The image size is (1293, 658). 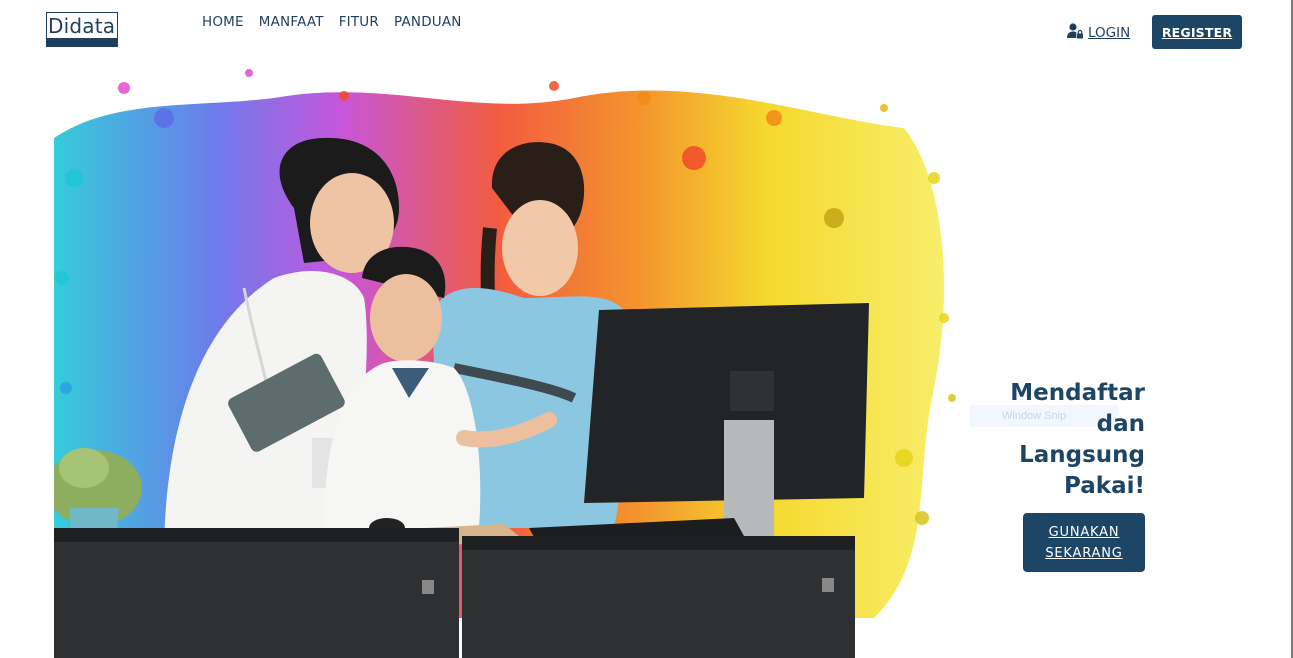 What do you see at coordinates (1075, 33) in the screenshot?
I see `user-lock-icon` at bounding box center [1075, 33].